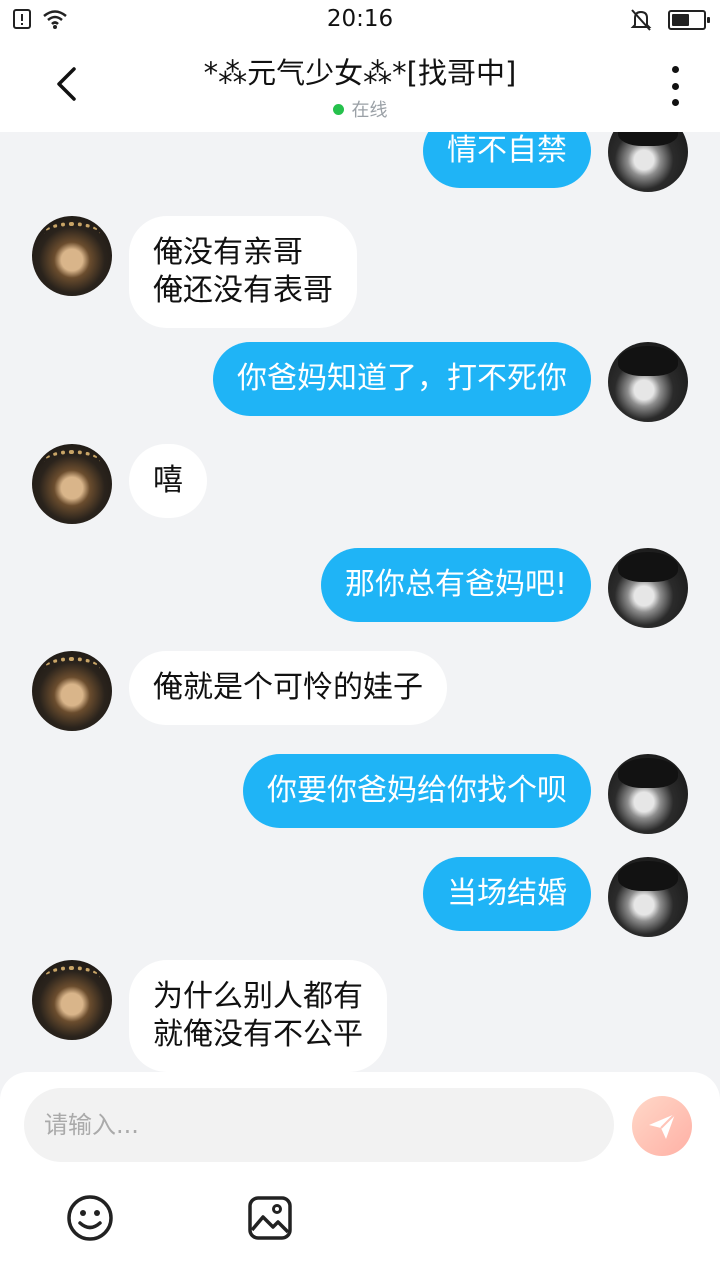  I want to click on status-right, so click(670, 20).